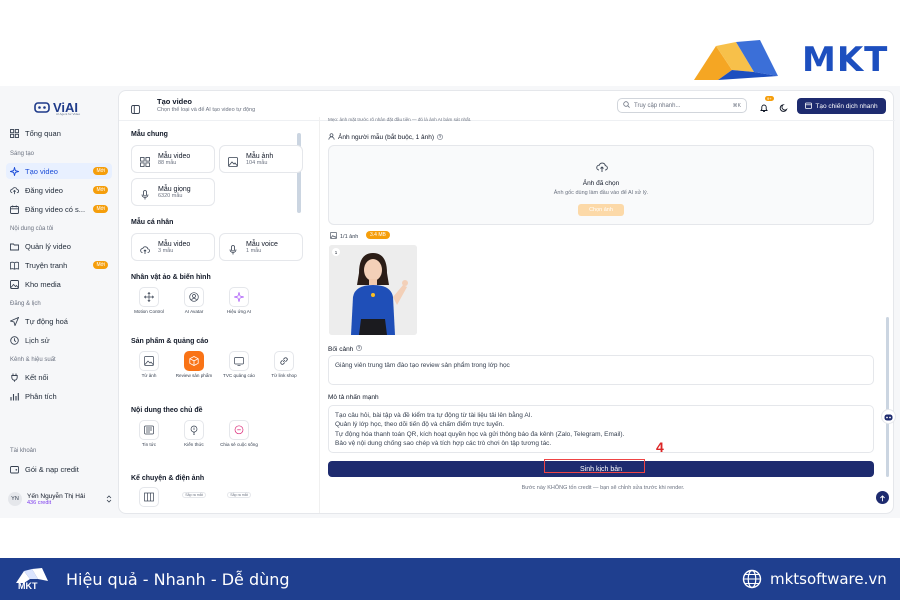 The height and width of the screenshot is (600, 900). I want to click on card-title: Mẫu ảnh, so click(260, 156).